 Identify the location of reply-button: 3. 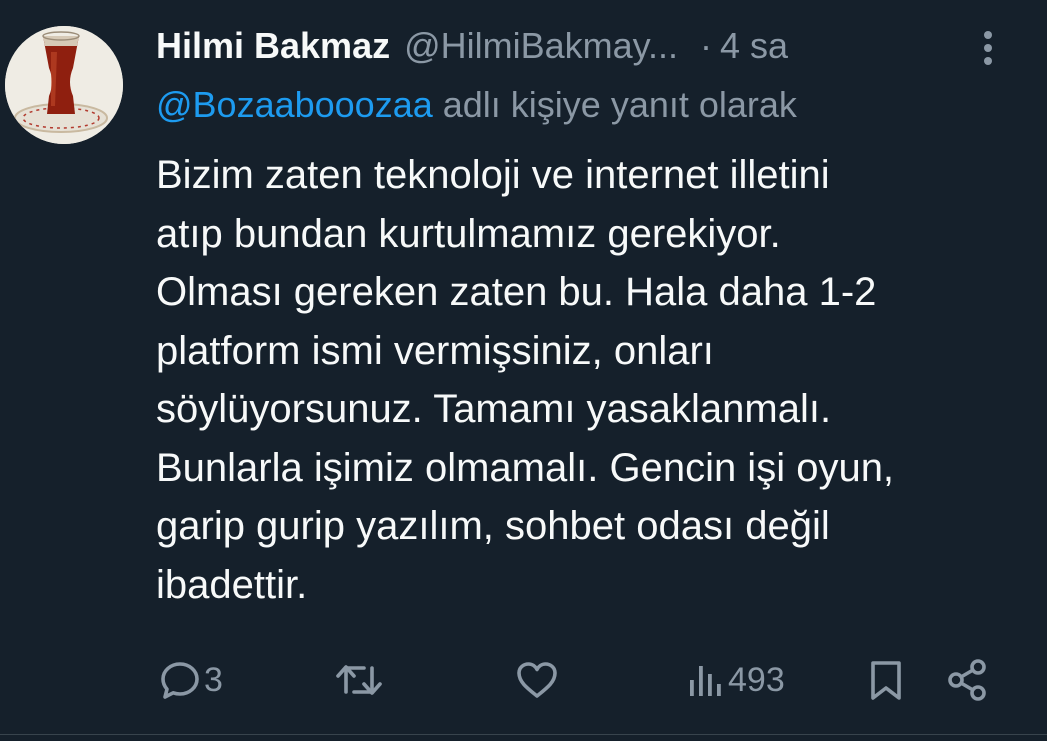
(190, 680).